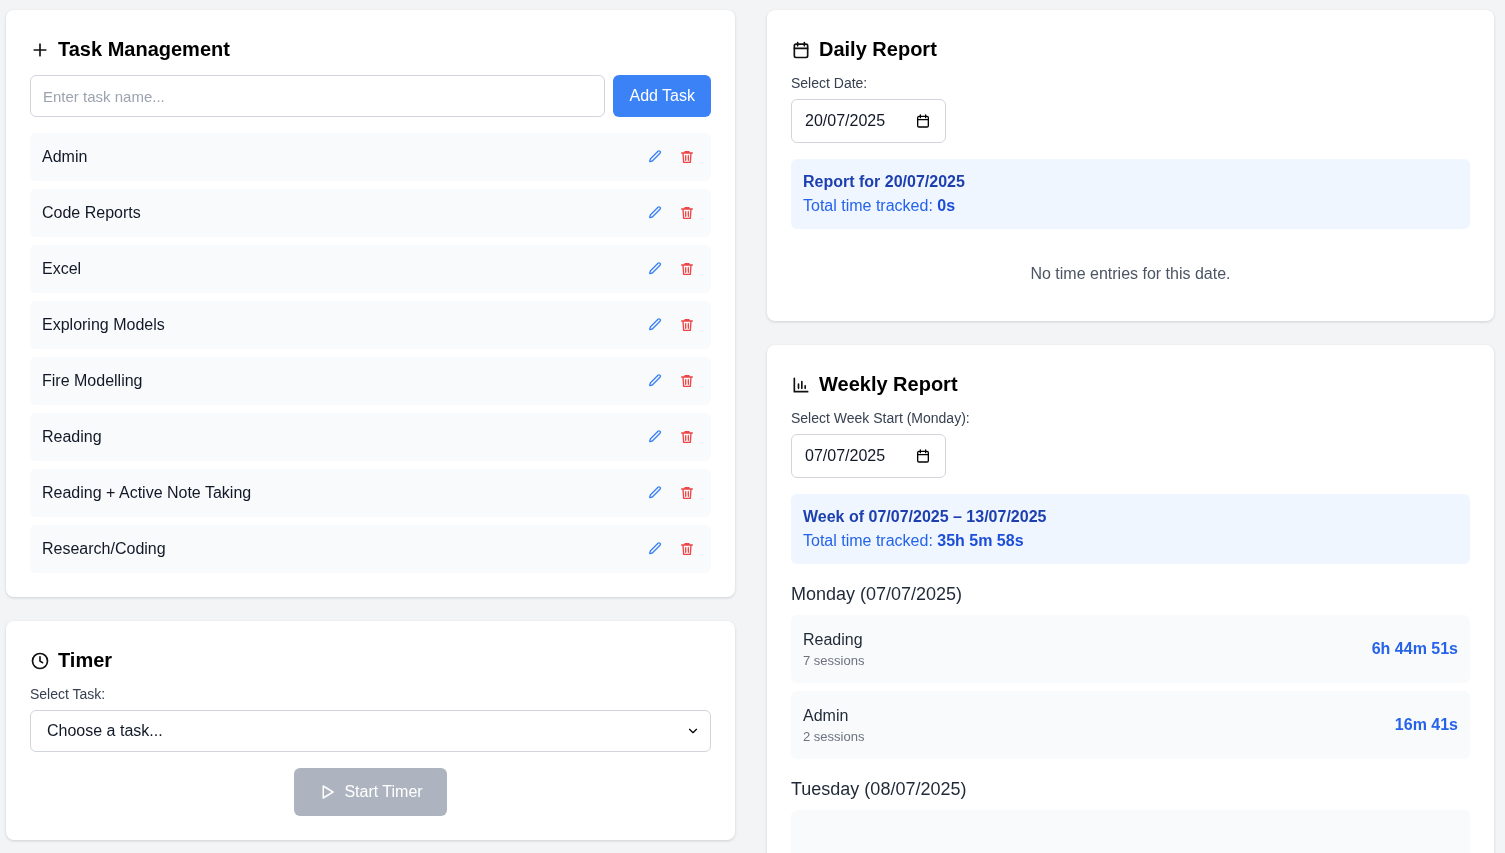 This screenshot has height=853, width=1505. Describe the element at coordinates (91, 213) in the screenshot. I see `task-name: Code Reports` at that location.